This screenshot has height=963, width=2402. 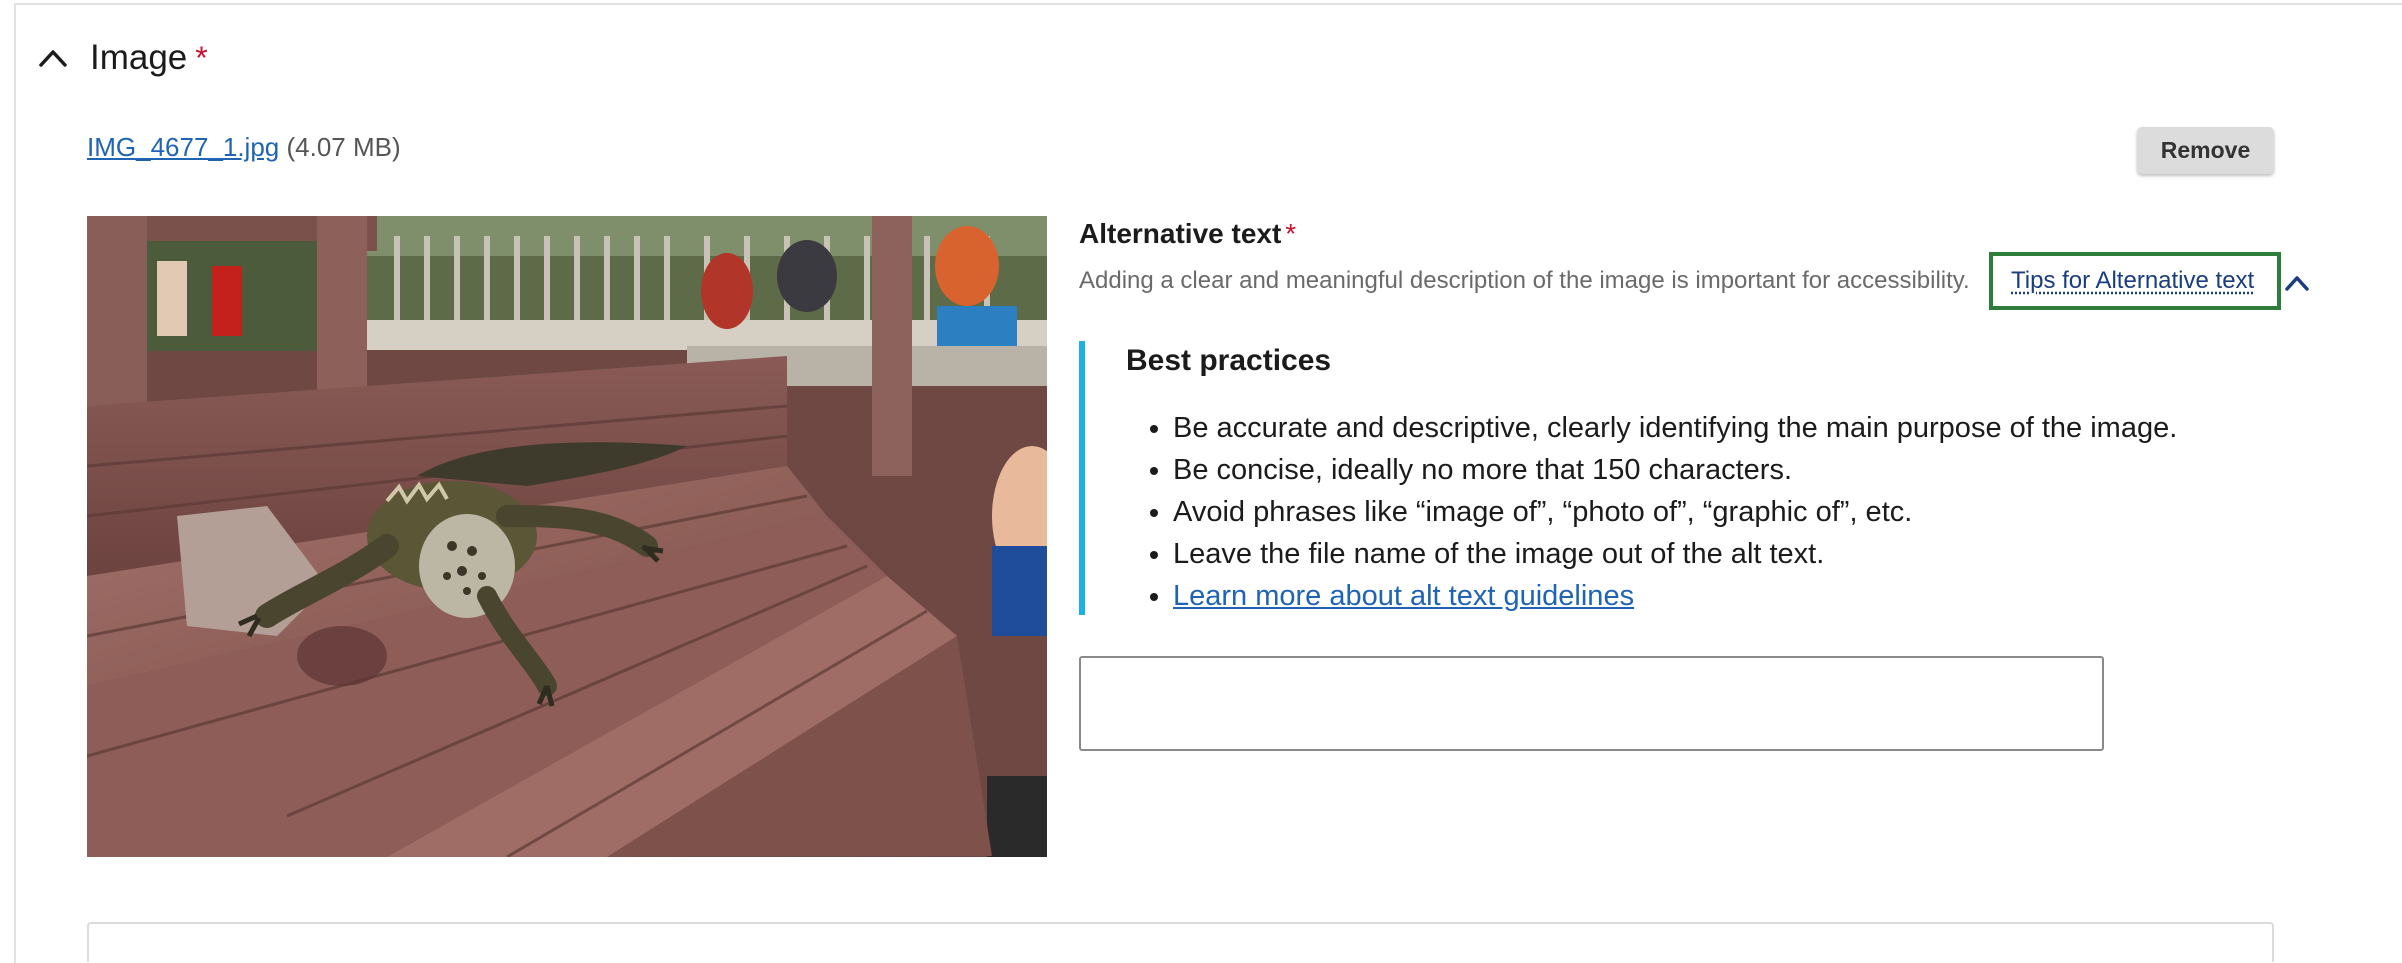 What do you see at coordinates (343, 147) in the screenshot?
I see `file-size: (4.07 MB)` at bounding box center [343, 147].